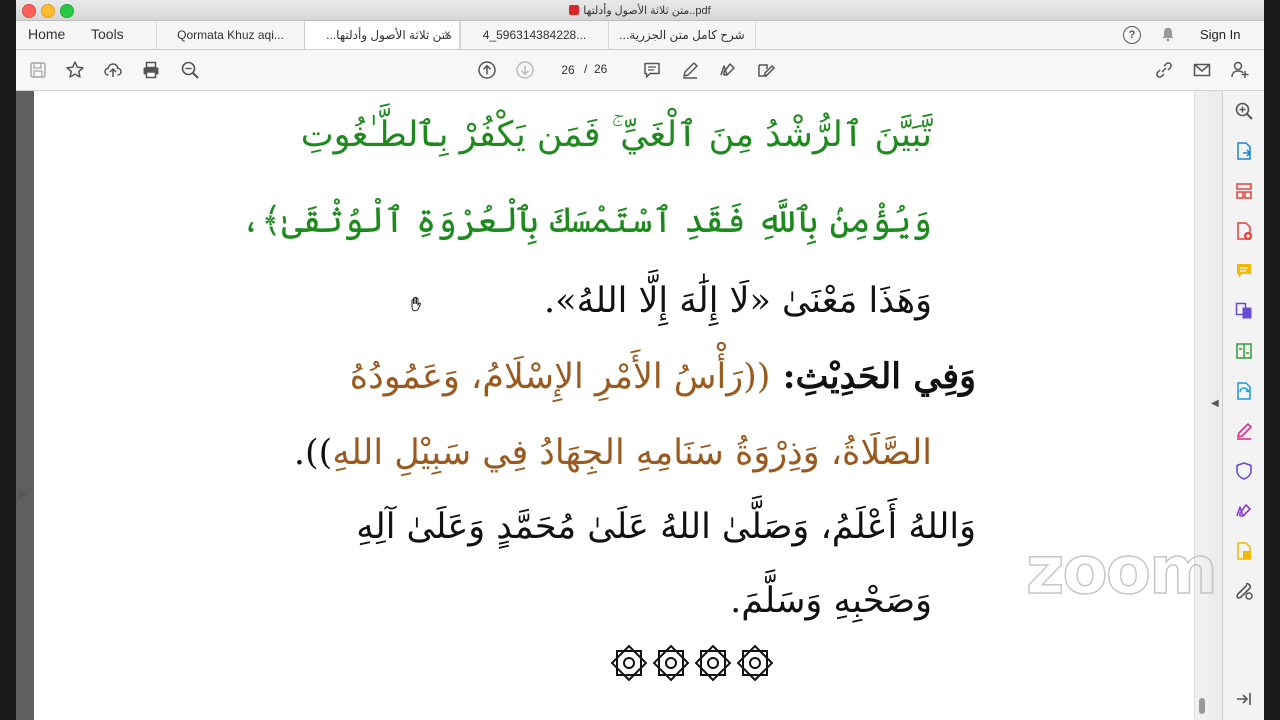  Describe the element at coordinates (107, 34) in the screenshot. I see `tools-link: Tools` at that location.